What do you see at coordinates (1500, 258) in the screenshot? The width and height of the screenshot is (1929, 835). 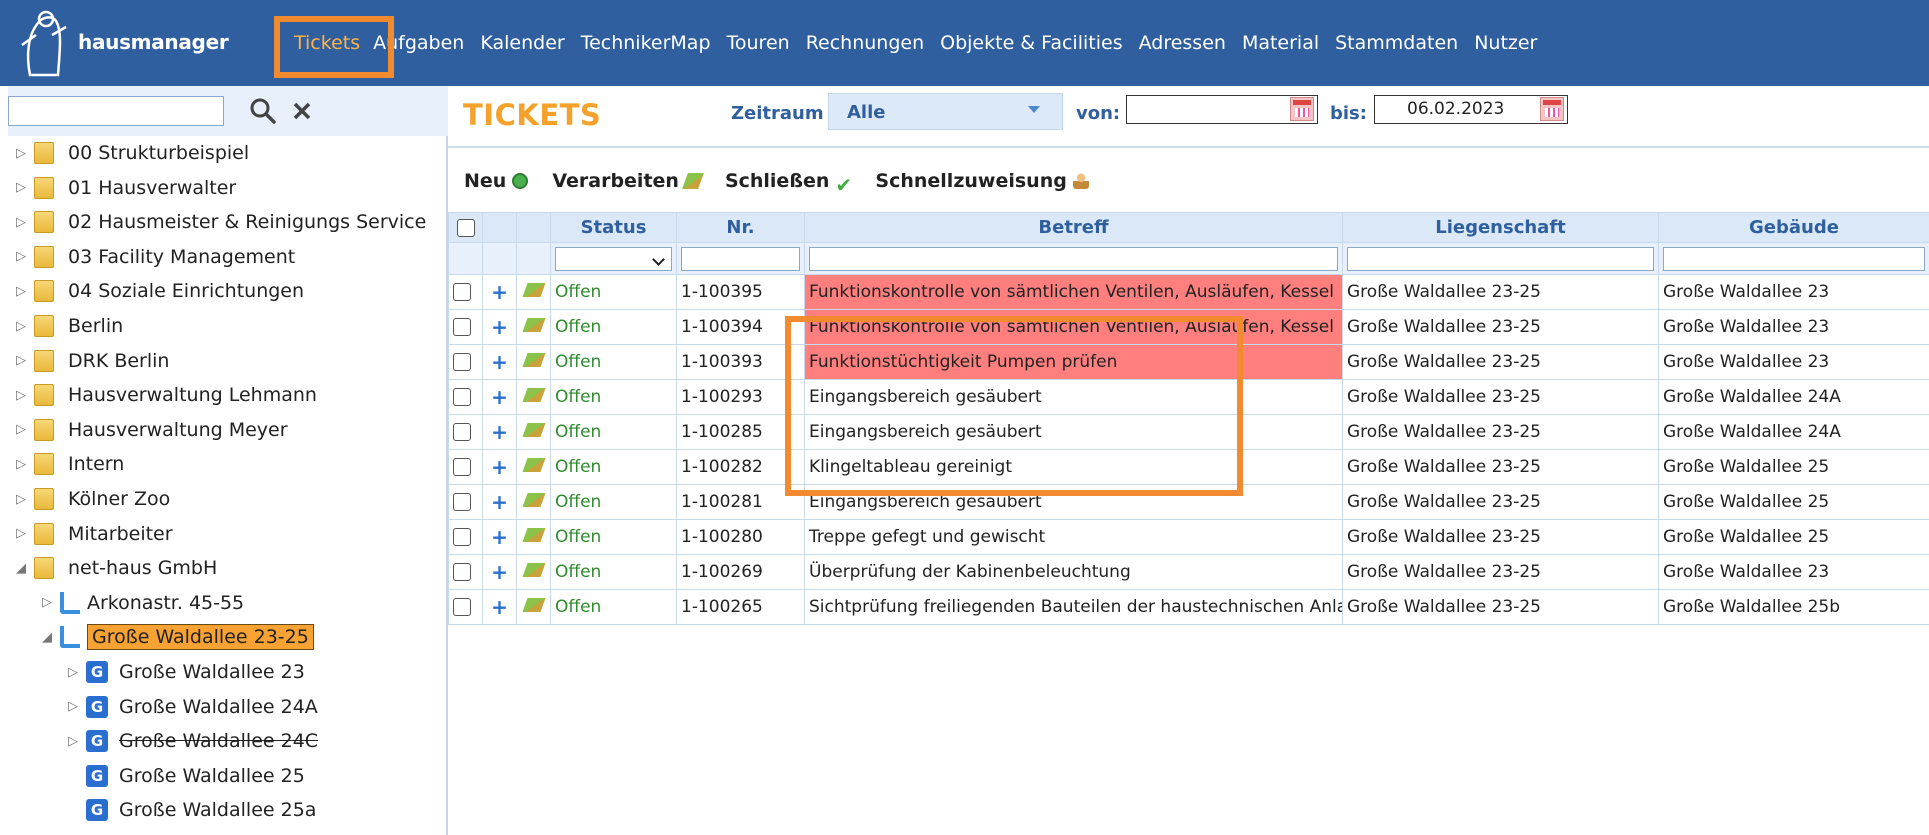 I see `liegenschaft-filter-input` at bounding box center [1500, 258].